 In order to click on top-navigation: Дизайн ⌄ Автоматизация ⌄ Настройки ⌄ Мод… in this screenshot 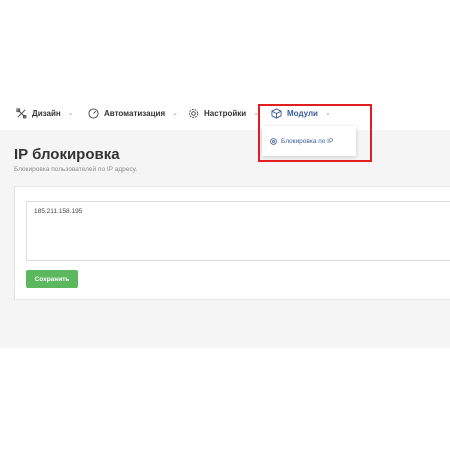, I will do `click(225, 113)`.